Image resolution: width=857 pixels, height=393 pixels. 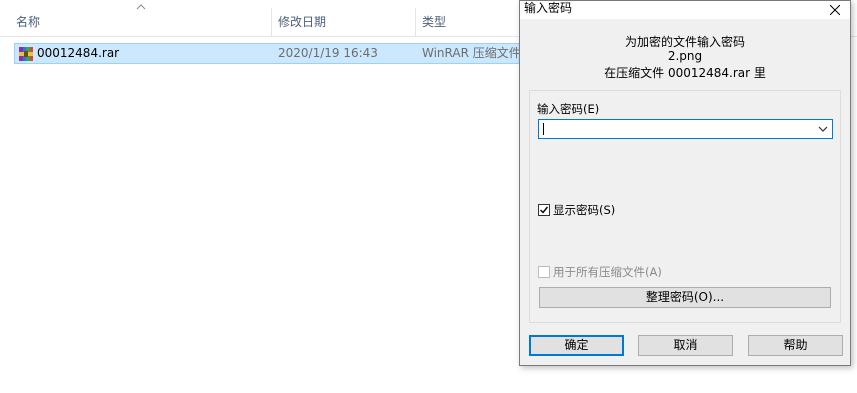 What do you see at coordinates (141, 18) in the screenshot?
I see `column-header-name: 名称` at bounding box center [141, 18].